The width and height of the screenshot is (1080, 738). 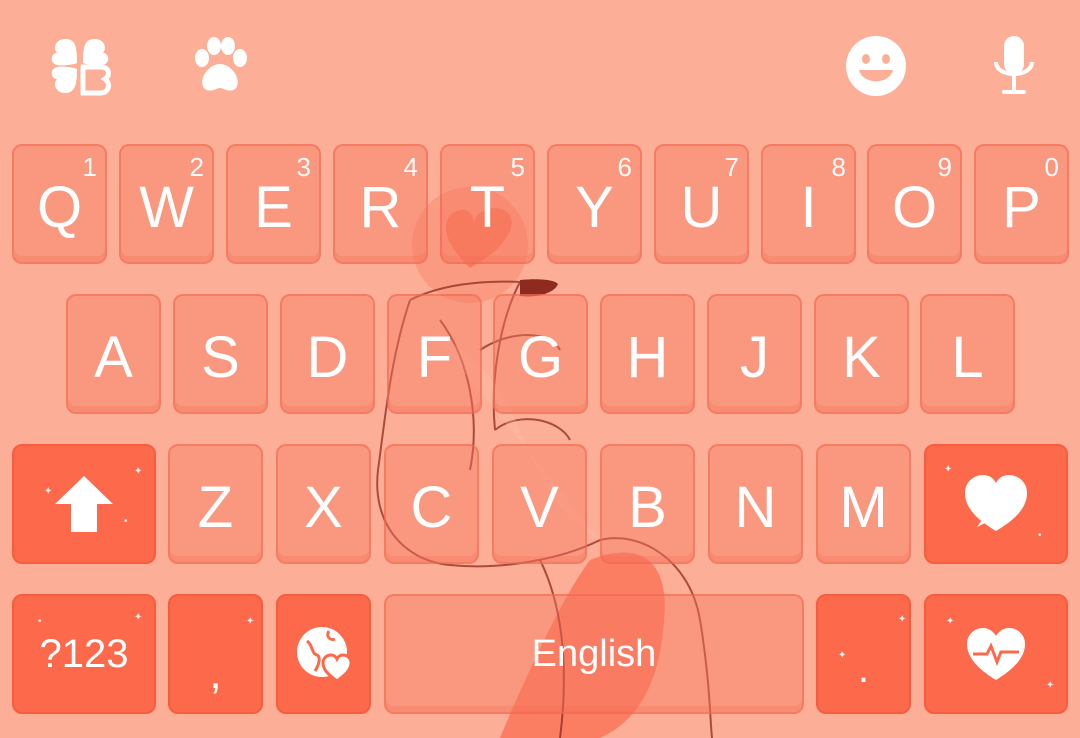 I want to click on heartbeat-heart-icon, so click(x=996, y=654).